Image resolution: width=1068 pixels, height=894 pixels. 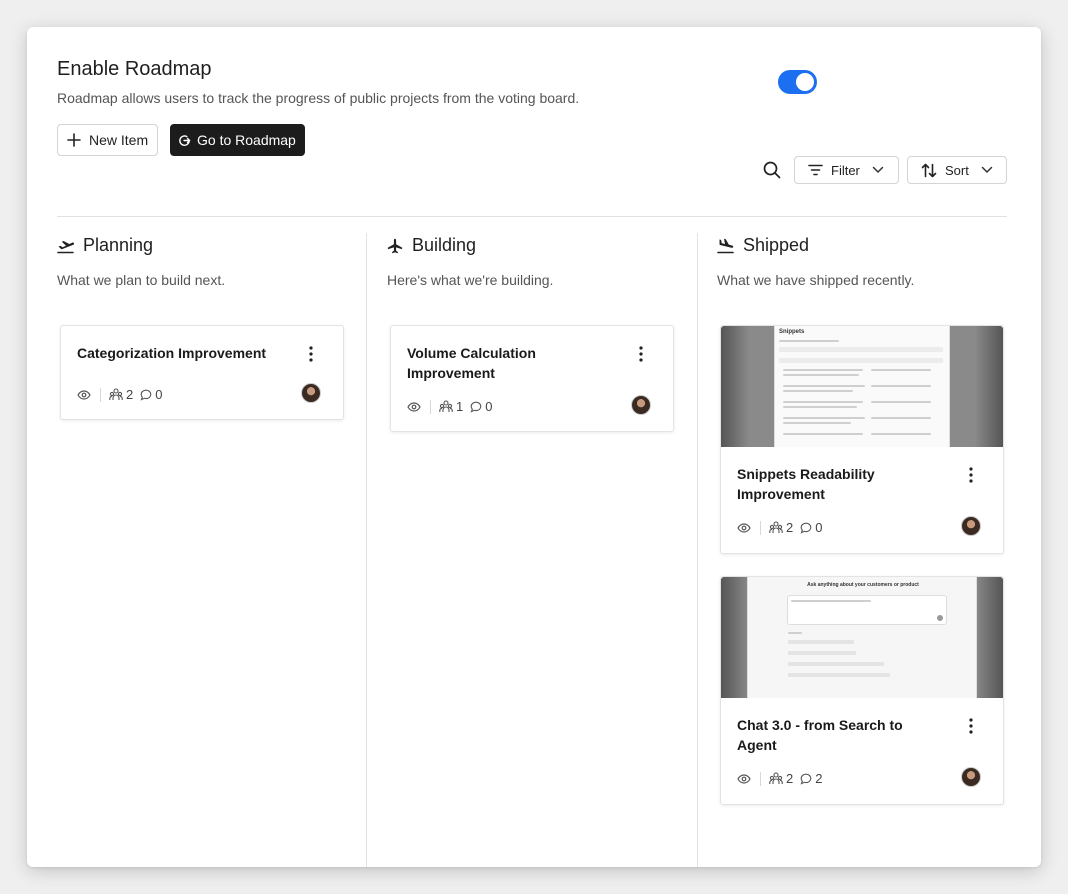 I want to click on column-header-shipped: Shipped, so click(x=763, y=245).